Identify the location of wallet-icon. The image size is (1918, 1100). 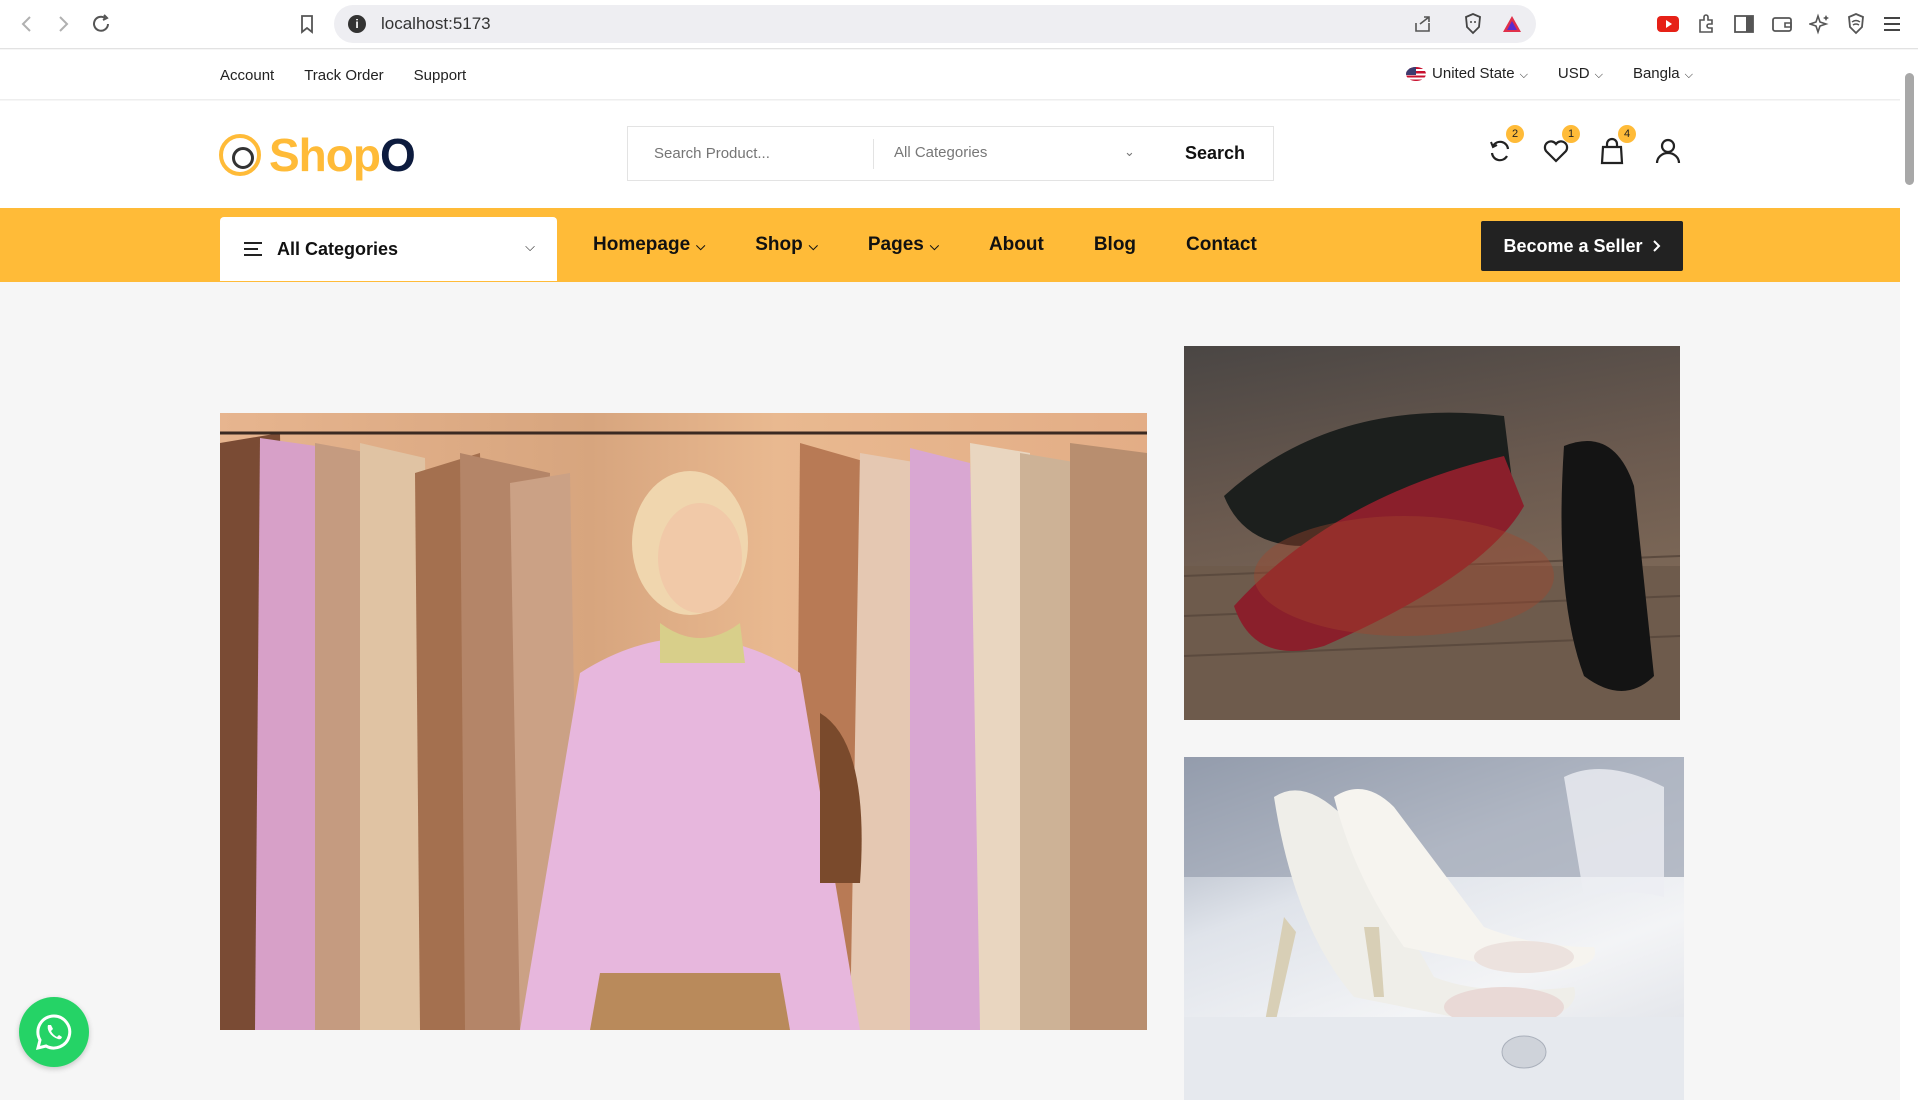
(1782, 24).